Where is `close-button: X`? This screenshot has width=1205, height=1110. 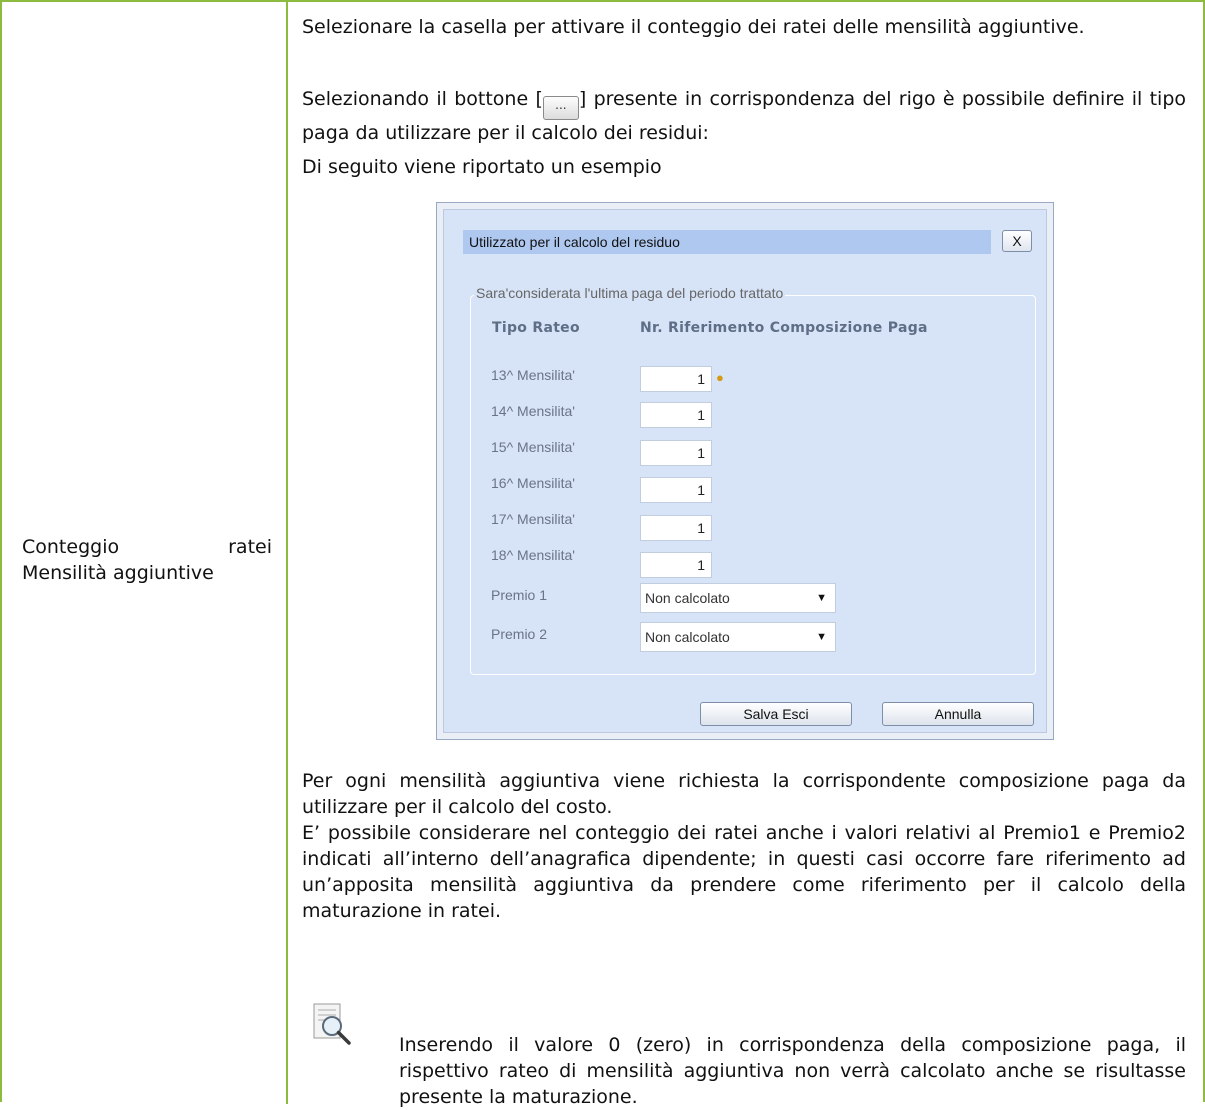
close-button: X is located at coordinates (1017, 241).